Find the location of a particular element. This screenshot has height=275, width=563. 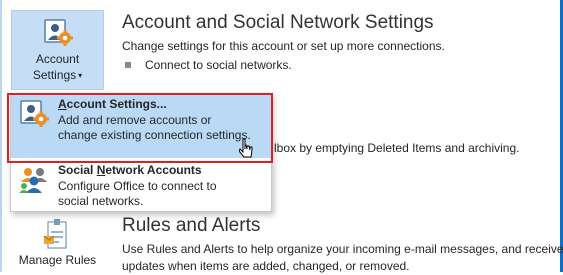

highlight-box is located at coordinates (140, 128).